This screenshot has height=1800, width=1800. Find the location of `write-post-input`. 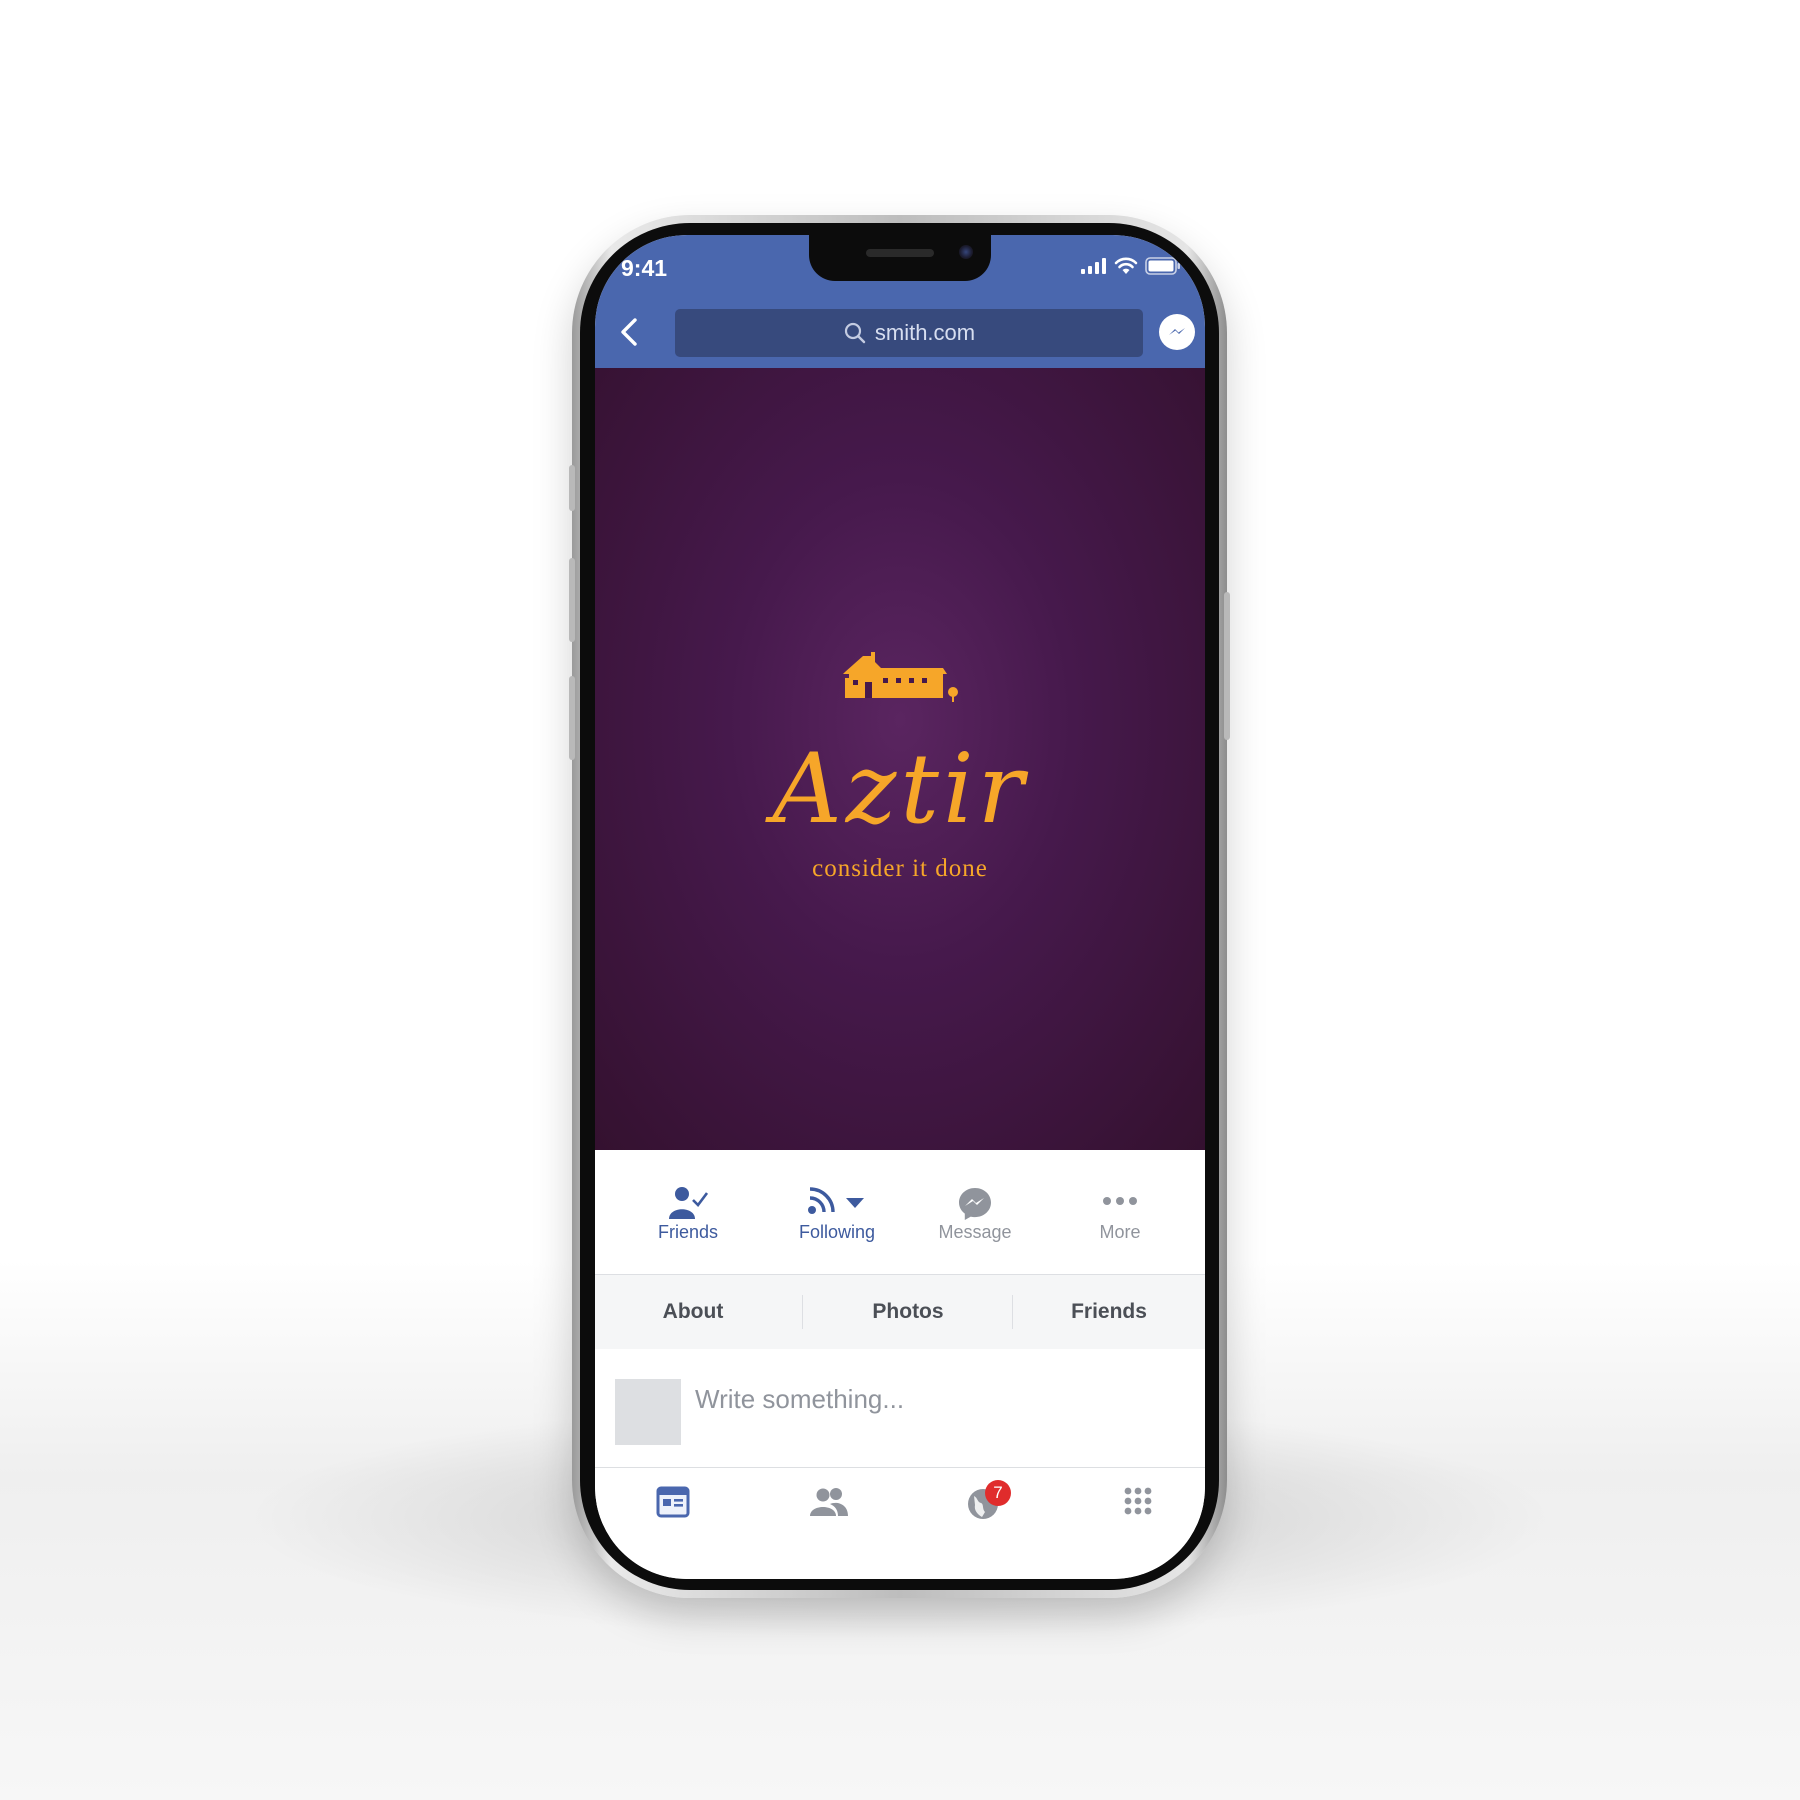

write-post-input is located at coordinates (935, 1399).